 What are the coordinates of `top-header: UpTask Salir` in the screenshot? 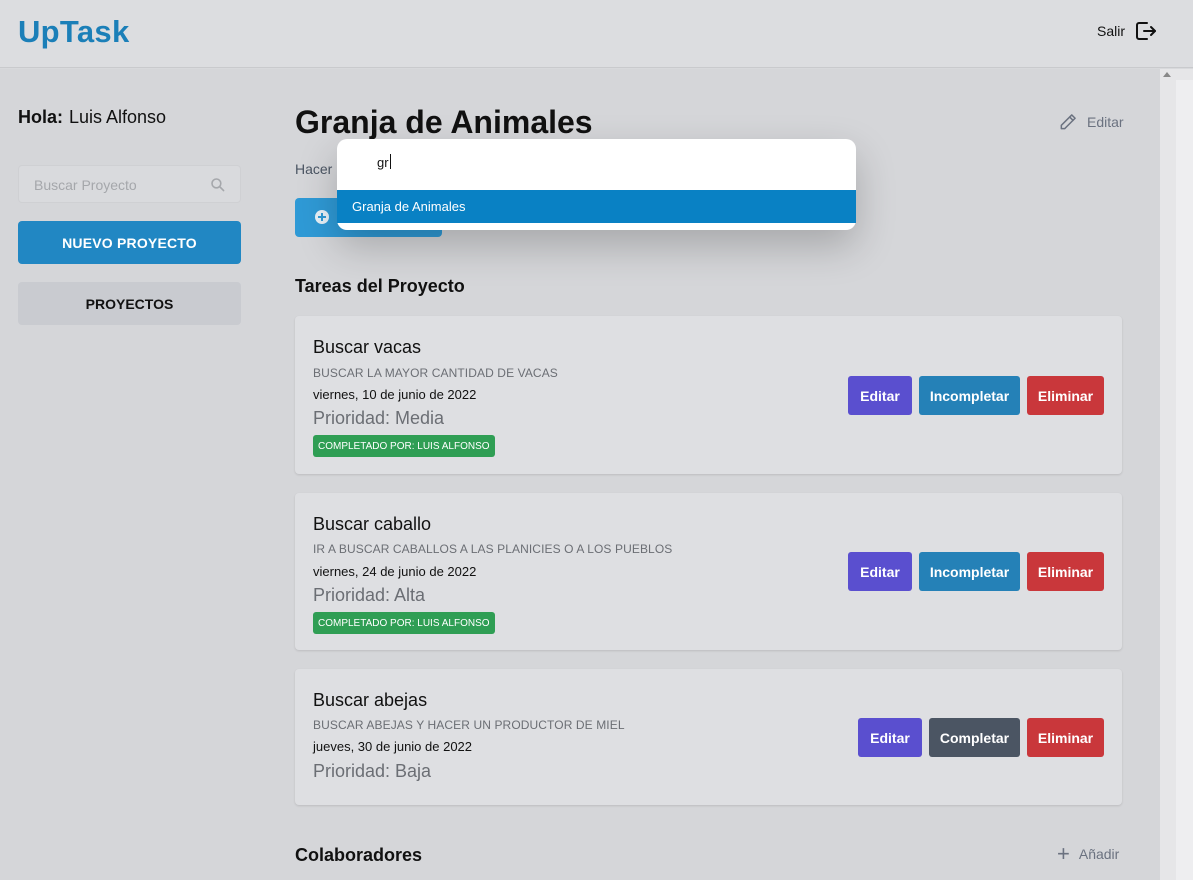 It's located at (596, 34).